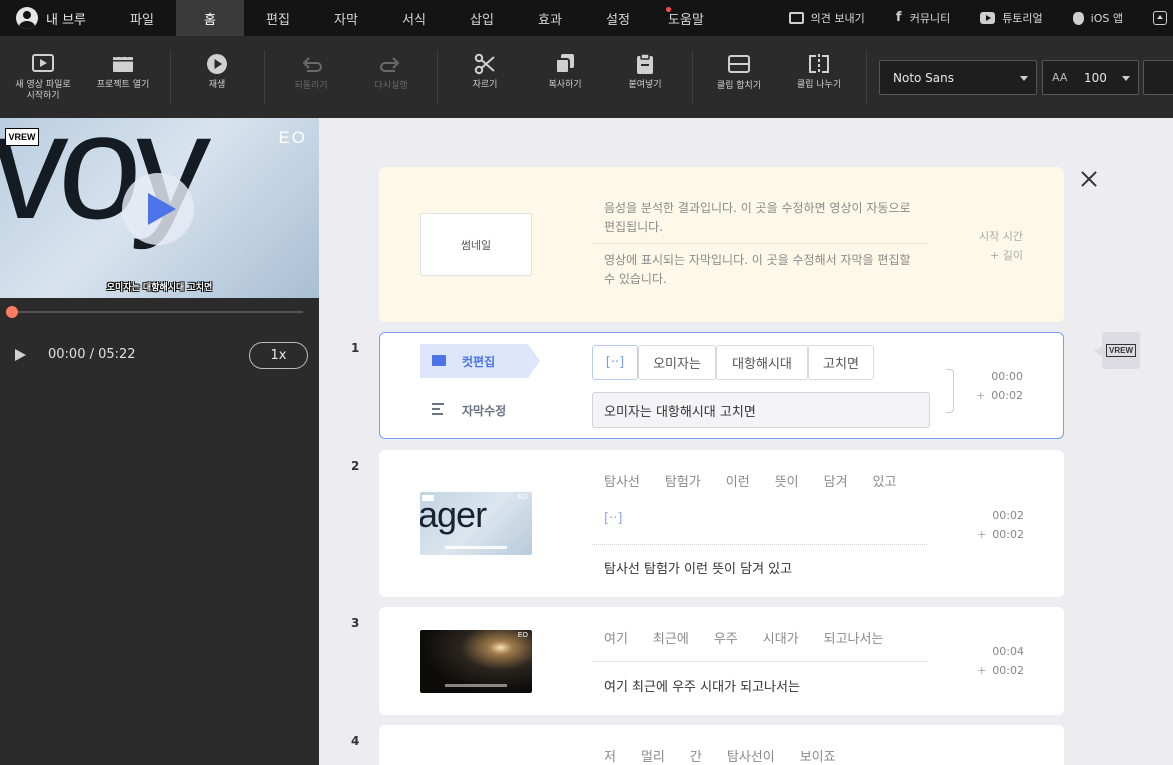 The width and height of the screenshot is (1173, 765). What do you see at coordinates (1008, 651) in the screenshot?
I see `clip-start-time: 00:04` at bounding box center [1008, 651].